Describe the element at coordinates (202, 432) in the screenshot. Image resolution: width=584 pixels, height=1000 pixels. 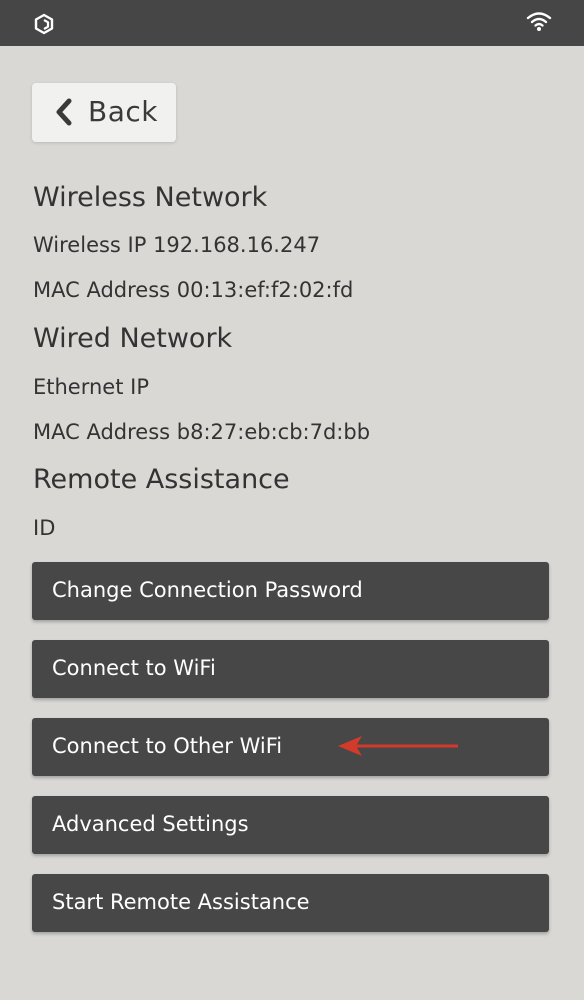
I see `wired-mac-text: MAC Address b8:27:eb:cb:7d:bb` at that location.